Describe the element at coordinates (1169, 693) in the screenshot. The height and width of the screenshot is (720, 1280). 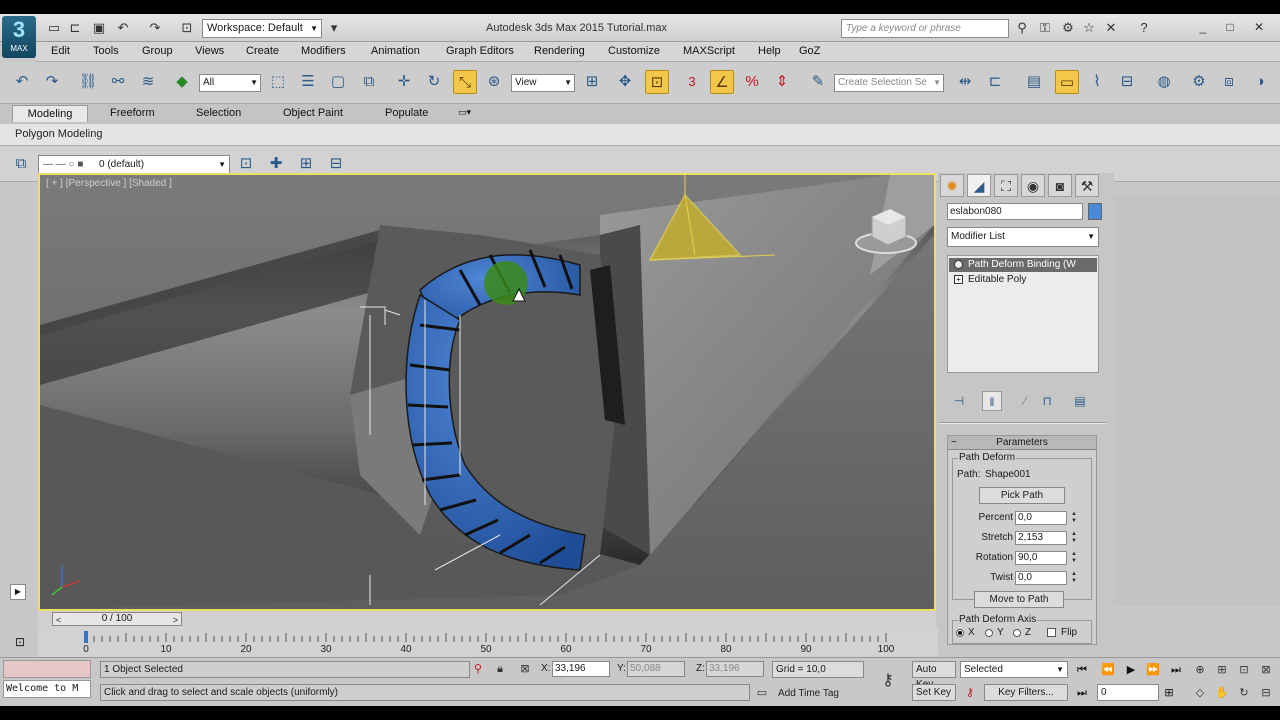
I see `time-configuration-icon: ⊞` at that location.